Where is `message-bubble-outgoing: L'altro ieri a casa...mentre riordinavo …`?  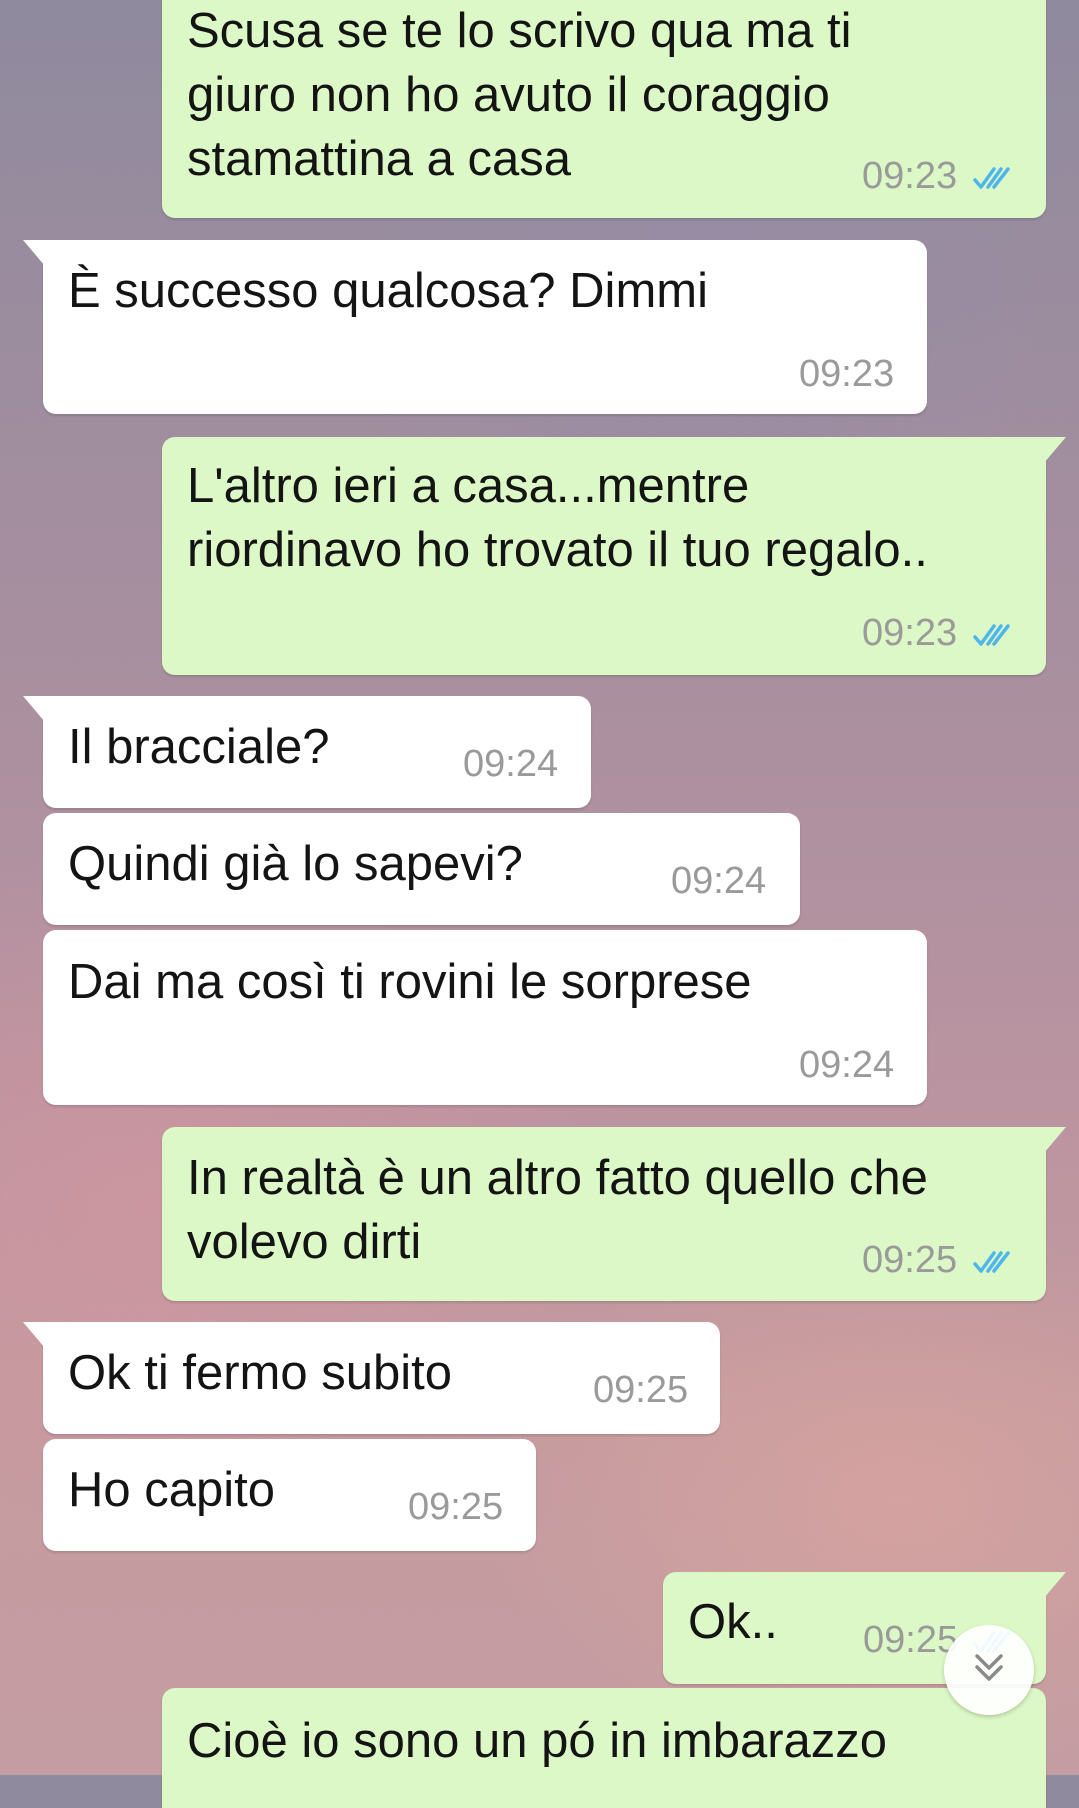 message-bubble-outgoing: L'altro ieri a casa...mentre riordinavo … is located at coordinates (614, 556).